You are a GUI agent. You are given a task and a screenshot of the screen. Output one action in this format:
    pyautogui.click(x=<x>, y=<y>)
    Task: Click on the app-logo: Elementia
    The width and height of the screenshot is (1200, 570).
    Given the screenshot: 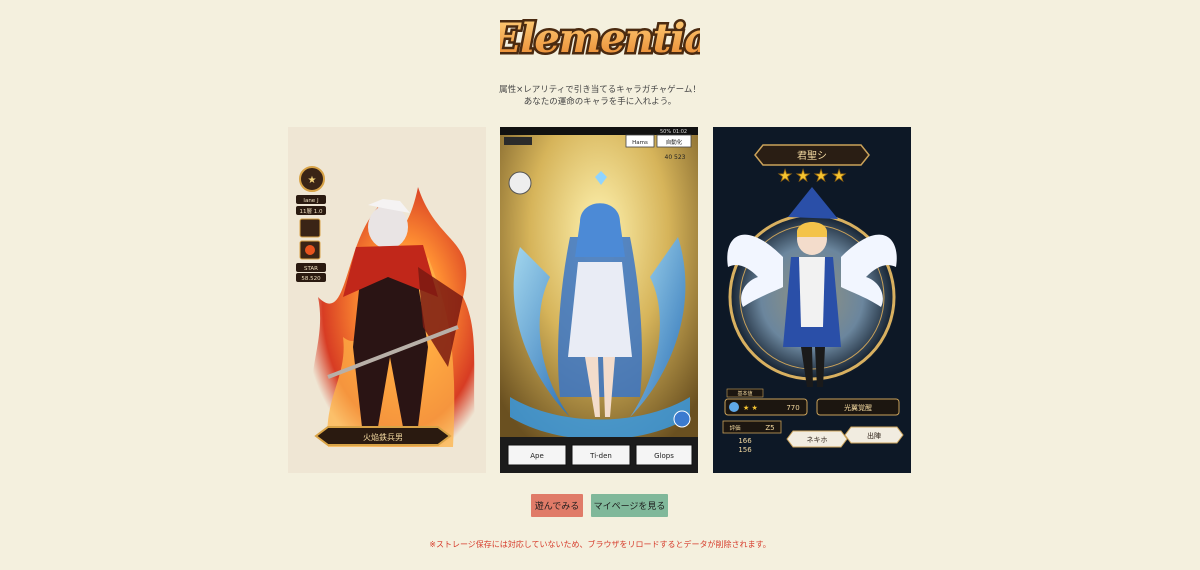 What is the action you would take?
    pyautogui.click(x=600, y=39)
    